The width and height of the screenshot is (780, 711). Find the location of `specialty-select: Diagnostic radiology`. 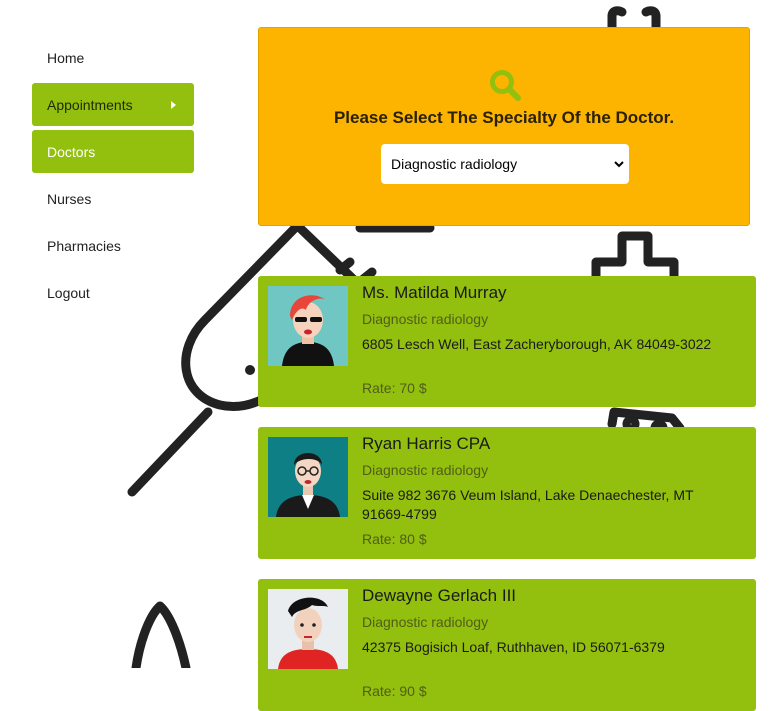

specialty-select: Diagnostic radiology is located at coordinates (505, 164).